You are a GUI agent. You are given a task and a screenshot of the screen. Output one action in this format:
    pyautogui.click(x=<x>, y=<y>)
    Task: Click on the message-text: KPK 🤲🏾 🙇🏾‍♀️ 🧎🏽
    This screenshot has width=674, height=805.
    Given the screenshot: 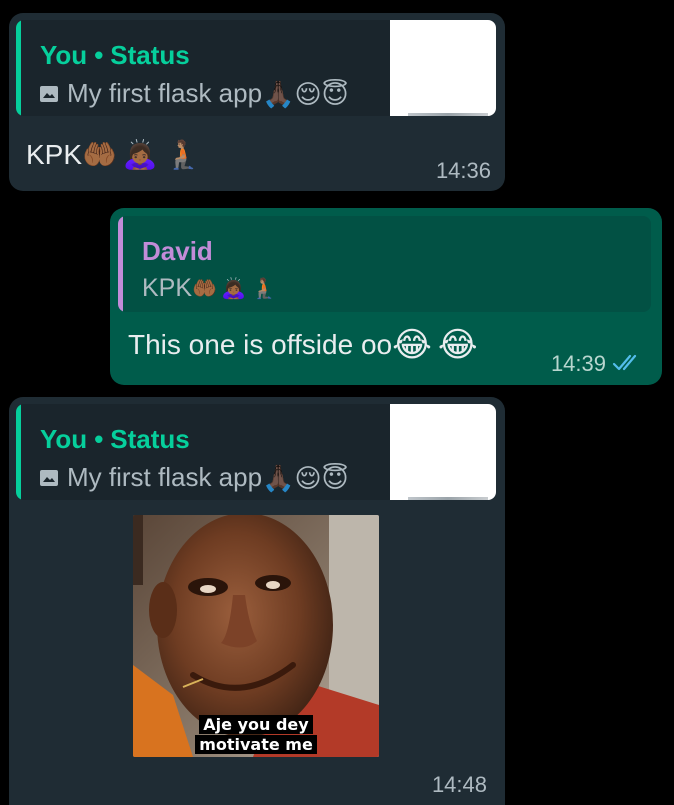 What is the action you would take?
    pyautogui.click(x=113, y=154)
    